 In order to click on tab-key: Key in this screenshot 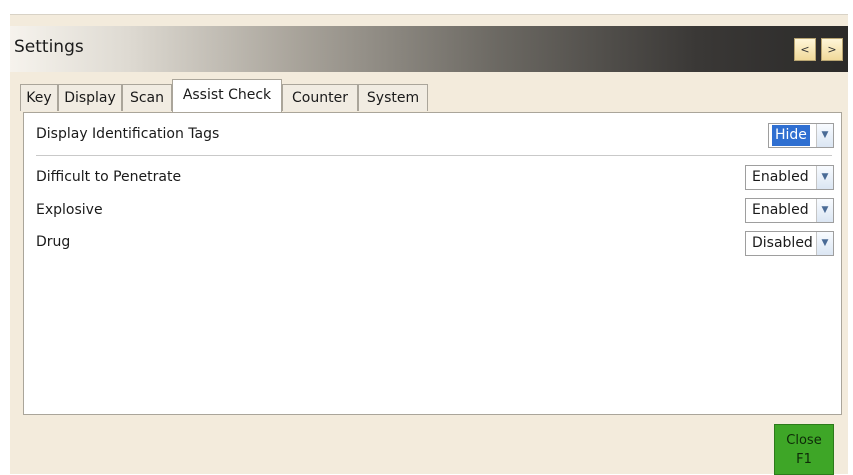, I will do `click(39, 97)`.